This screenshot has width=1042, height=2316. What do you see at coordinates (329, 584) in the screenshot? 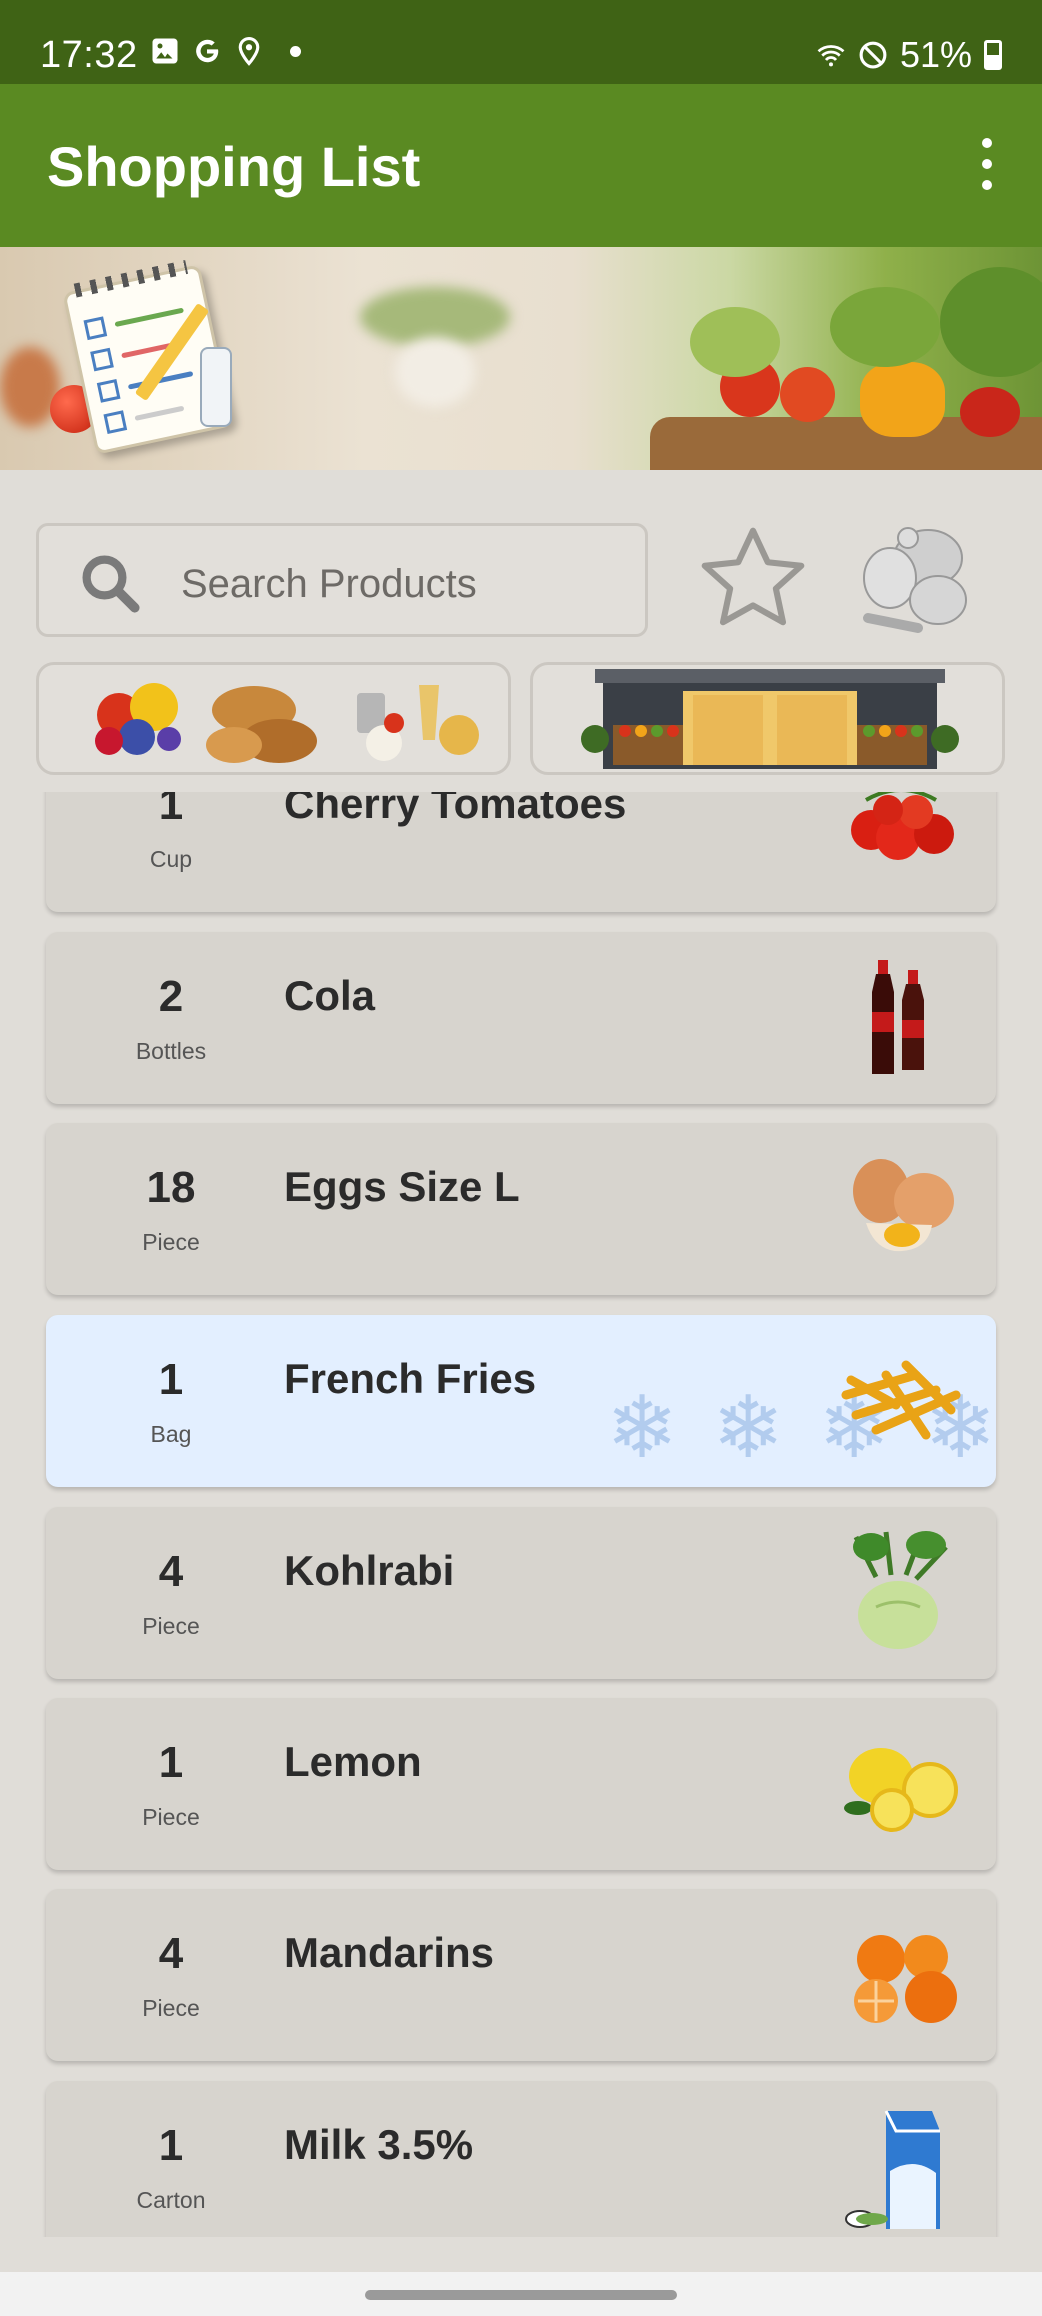
I see `search-placeholder: Search Products` at bounding box center [329, 584].